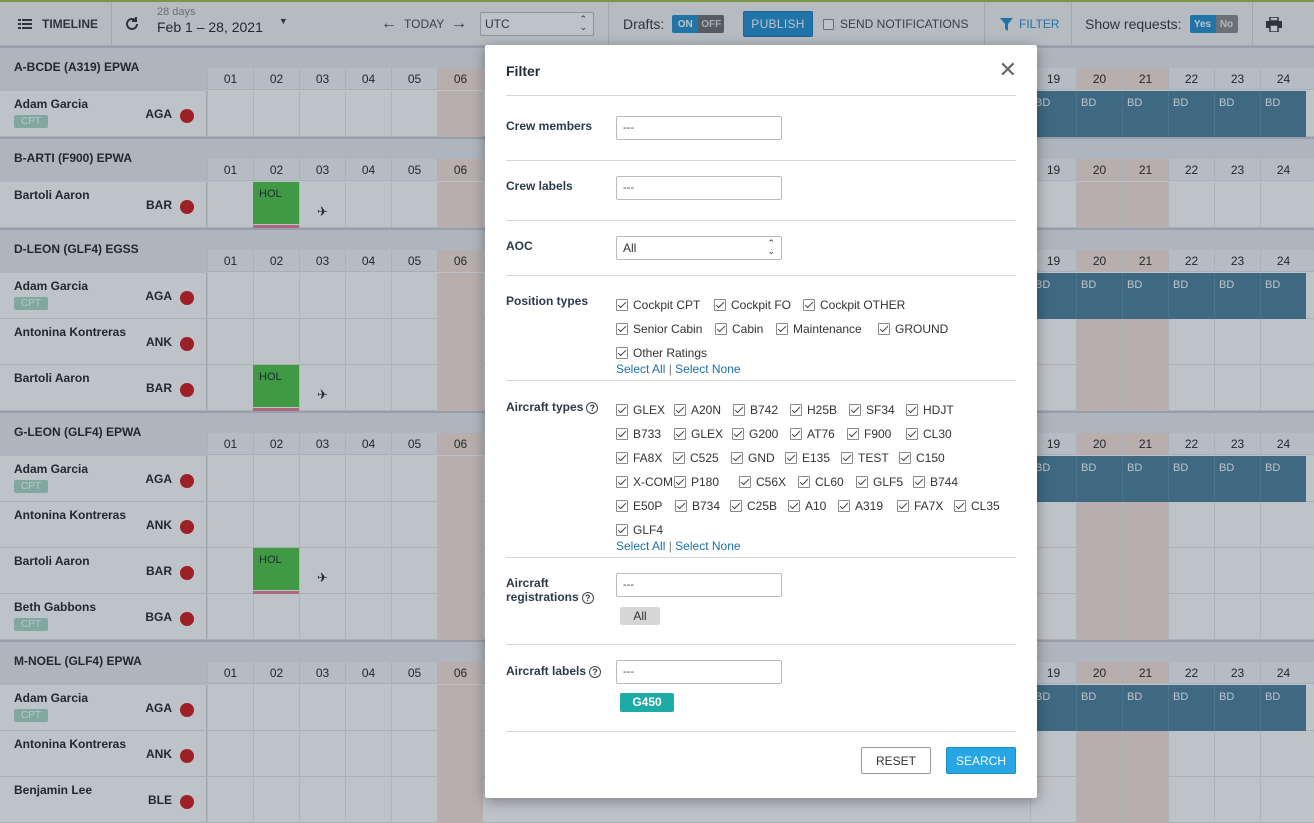 This screenshot has height=823, width=1314. What do you see at coordinates (821, 434) in the screenshot?
I see `checkbox-label: AT76` at bounding box center [821, 434].